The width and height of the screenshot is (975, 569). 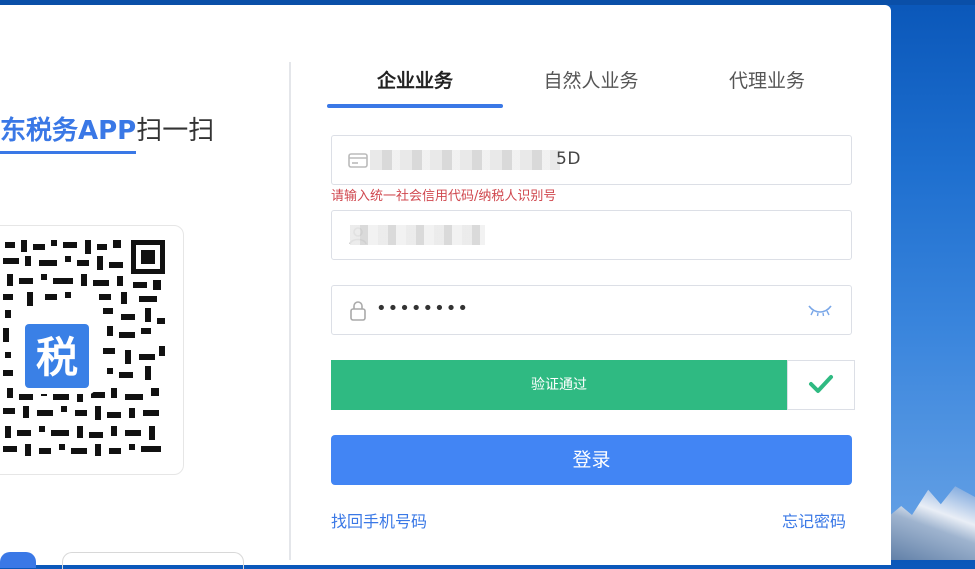 I want to click on tab-individual: 自然人业务, so click(x=591, y=79).